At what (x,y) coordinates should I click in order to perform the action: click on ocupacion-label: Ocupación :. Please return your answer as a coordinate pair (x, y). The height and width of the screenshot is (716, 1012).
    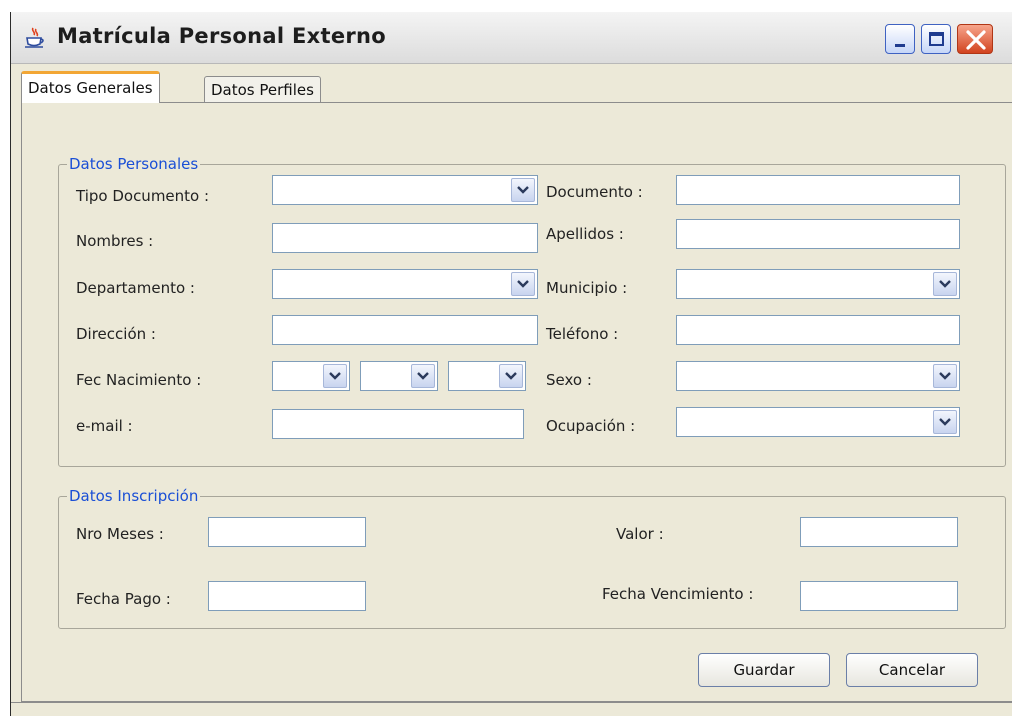
    Looking at the image, I should click on (591, 426).